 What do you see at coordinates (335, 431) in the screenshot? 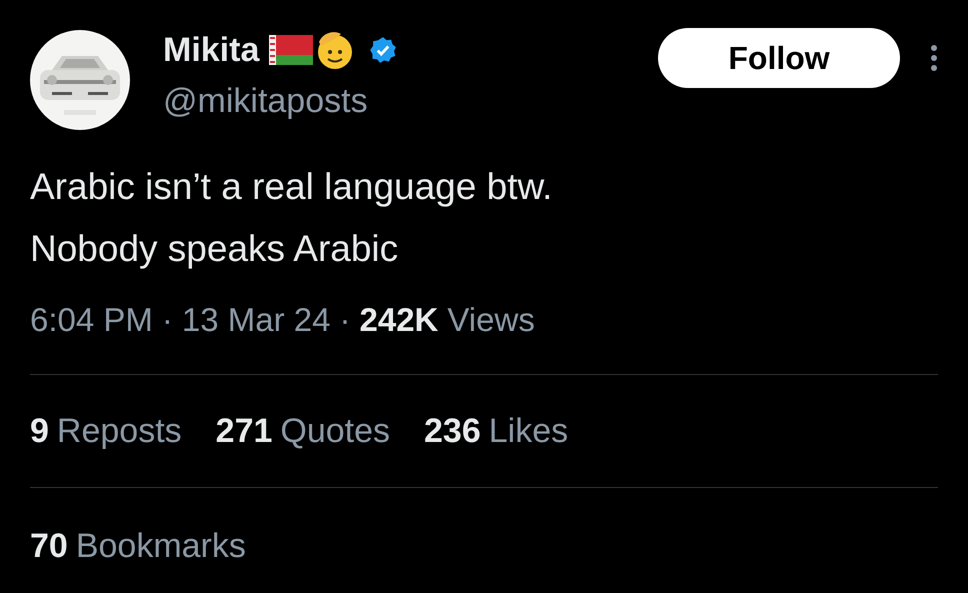
I see `stat-label: Quotes` at bounding box center [335, 431].